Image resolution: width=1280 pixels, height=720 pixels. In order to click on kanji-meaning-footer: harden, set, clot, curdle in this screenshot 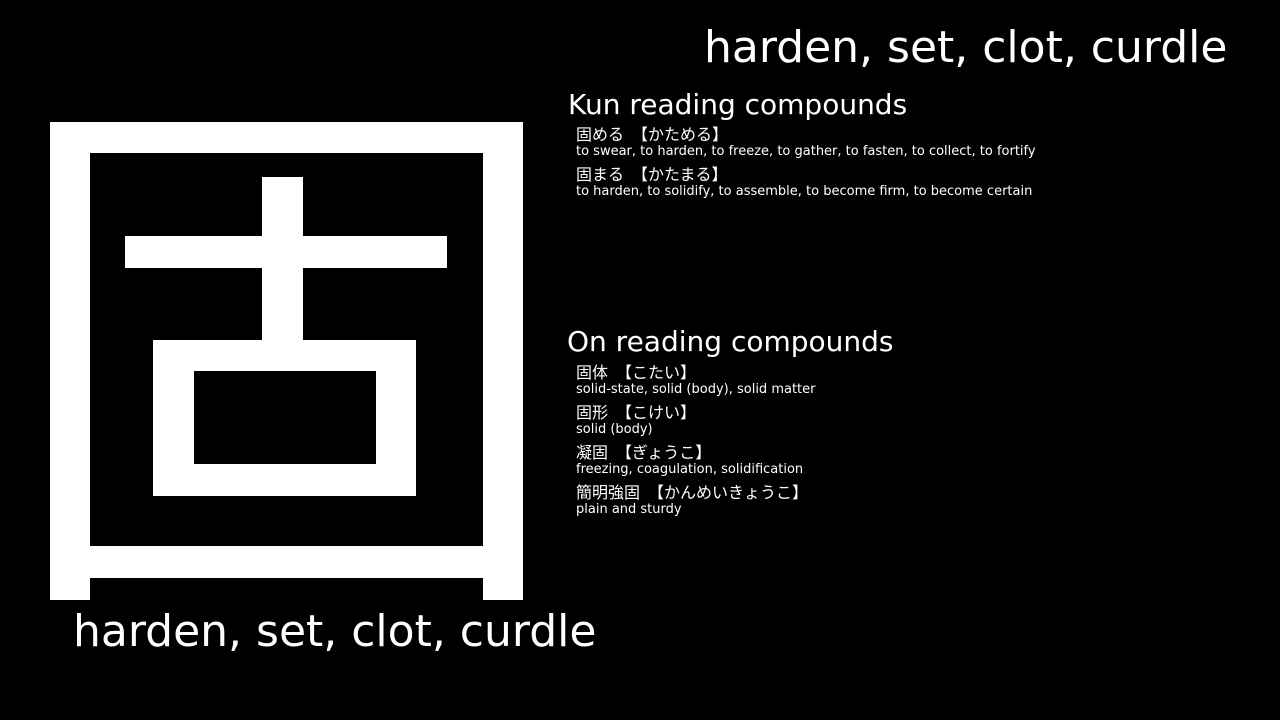, I will do `click(335, 631)`.